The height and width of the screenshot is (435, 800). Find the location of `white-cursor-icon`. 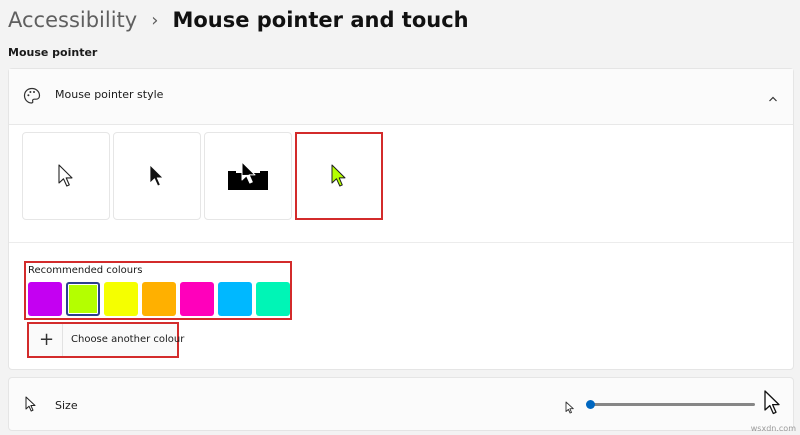

white-cursor-icon is located at coordinates (65, 175).